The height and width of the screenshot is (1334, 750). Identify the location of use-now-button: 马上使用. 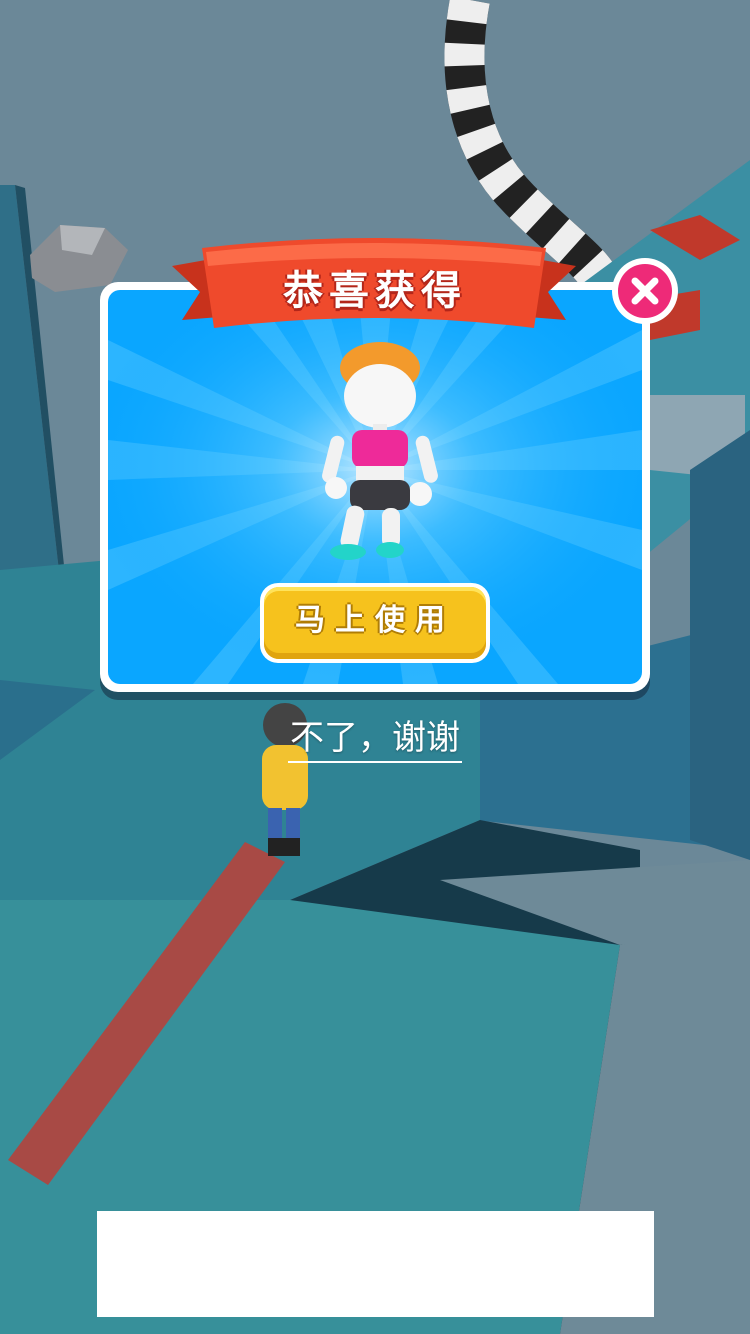
(375, 623).